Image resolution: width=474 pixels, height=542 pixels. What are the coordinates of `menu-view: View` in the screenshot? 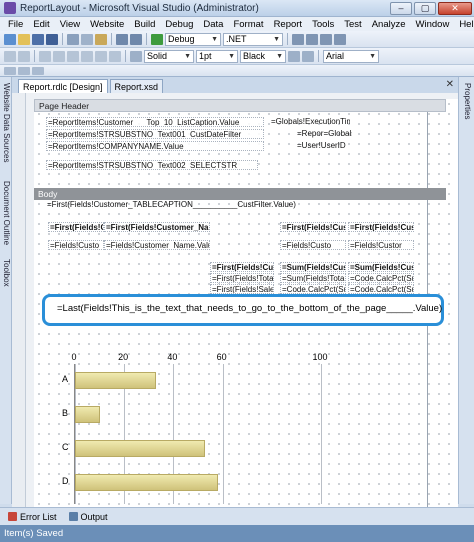 It's located at (70, 24).